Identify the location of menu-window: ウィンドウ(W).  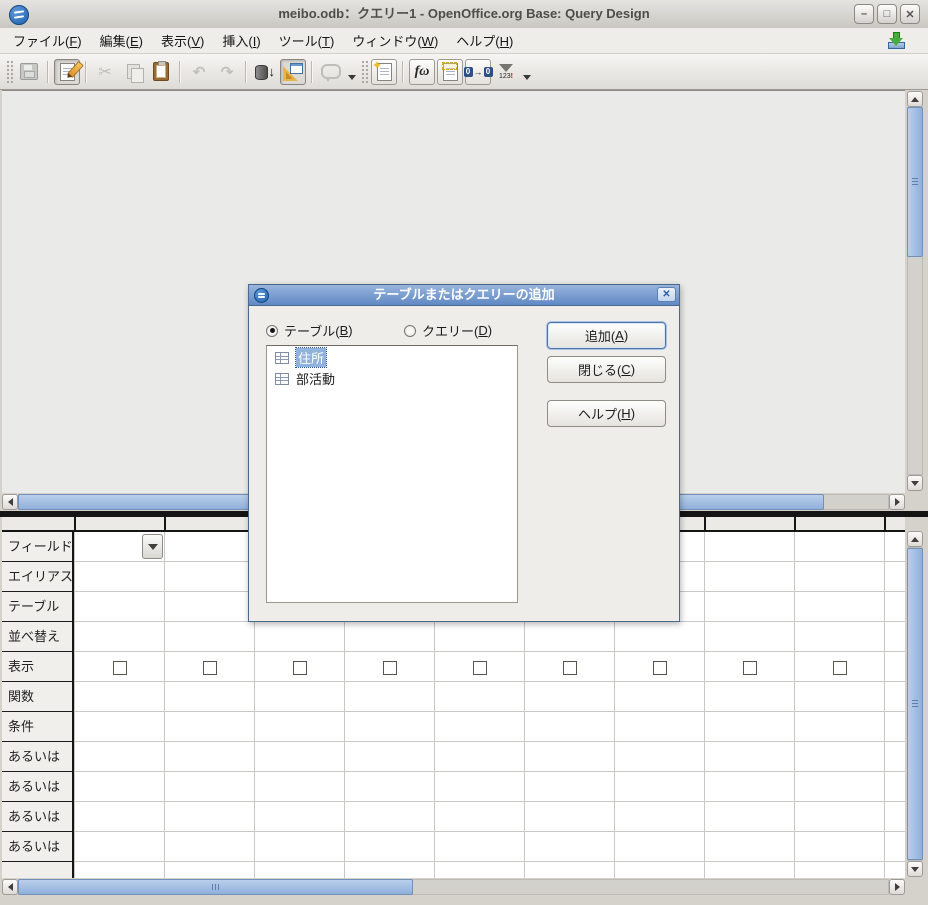
(395, 40).